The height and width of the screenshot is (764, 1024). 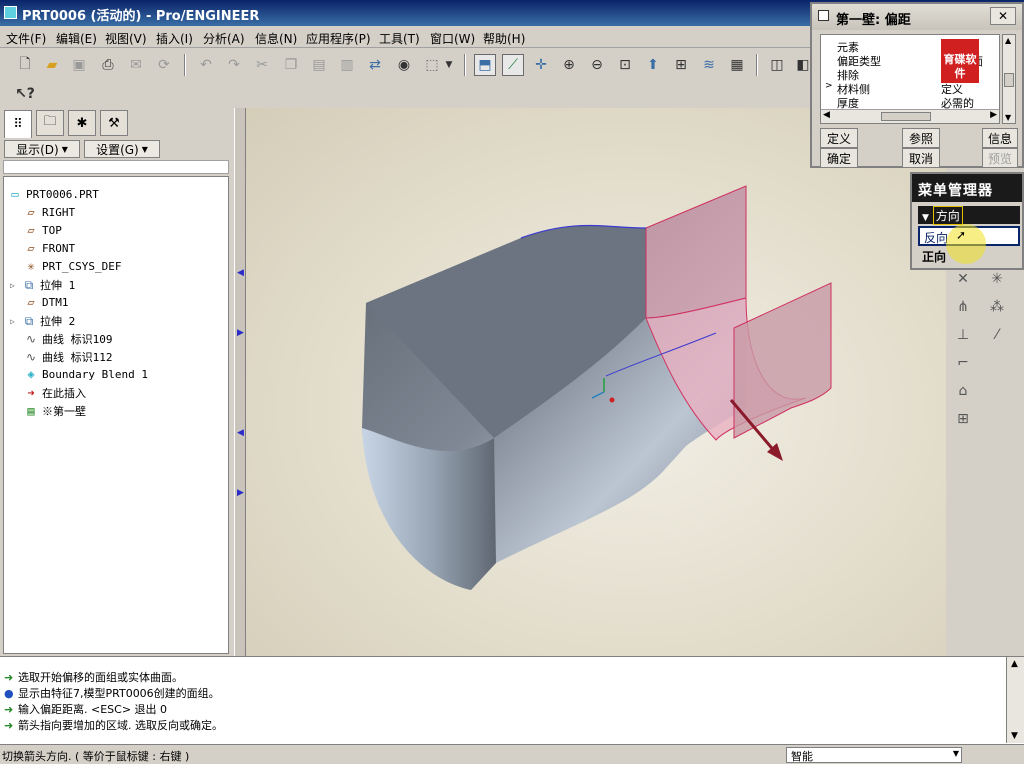 I want to click on axis-tool-icon: ⋔, so click(x=963, y=307).